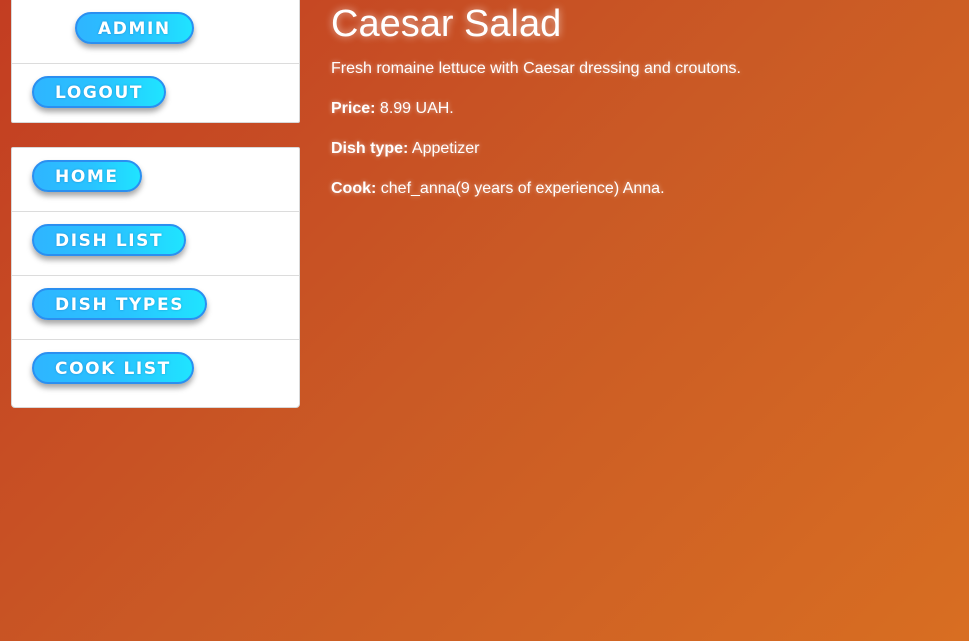 The width and height of the screenshot is (969, 641). Describe the element at coordinates (416, 108) in the screenshot. I see `price-value: 8.99 UAH.` at that location.